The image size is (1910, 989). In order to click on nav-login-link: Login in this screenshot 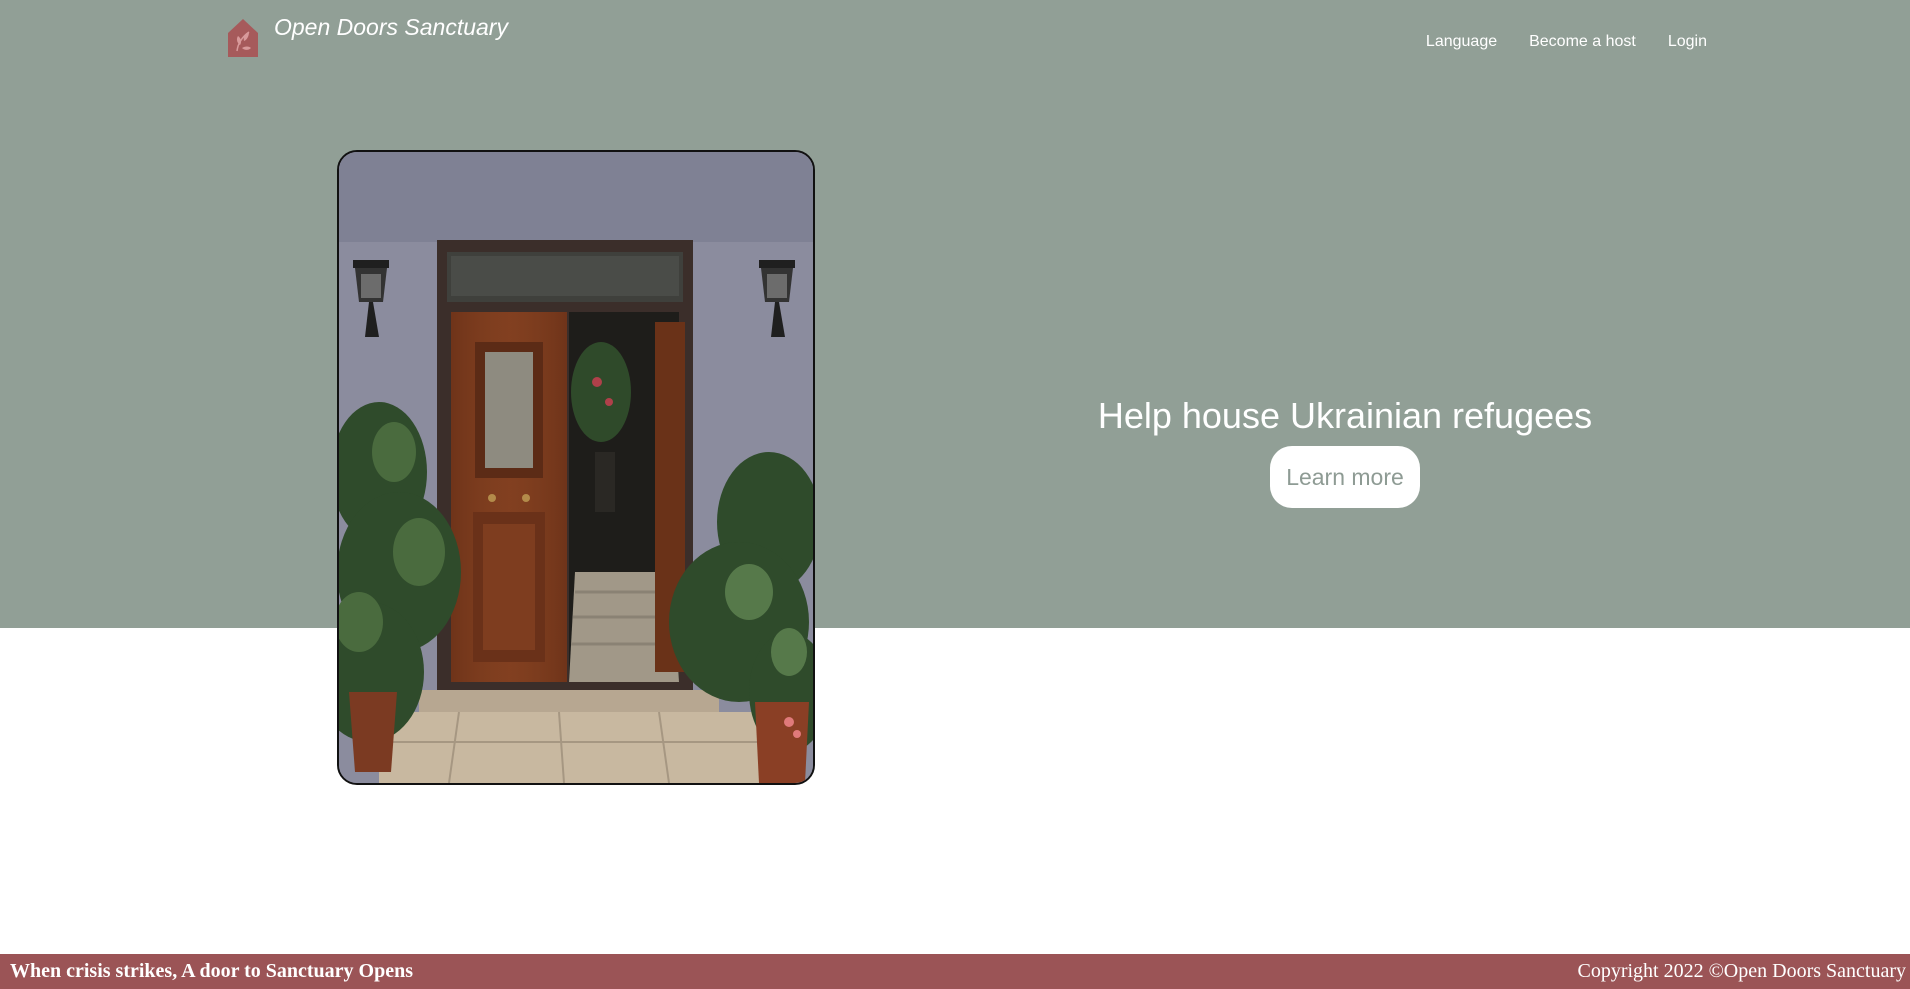, I will do `click(1687, 42)`.